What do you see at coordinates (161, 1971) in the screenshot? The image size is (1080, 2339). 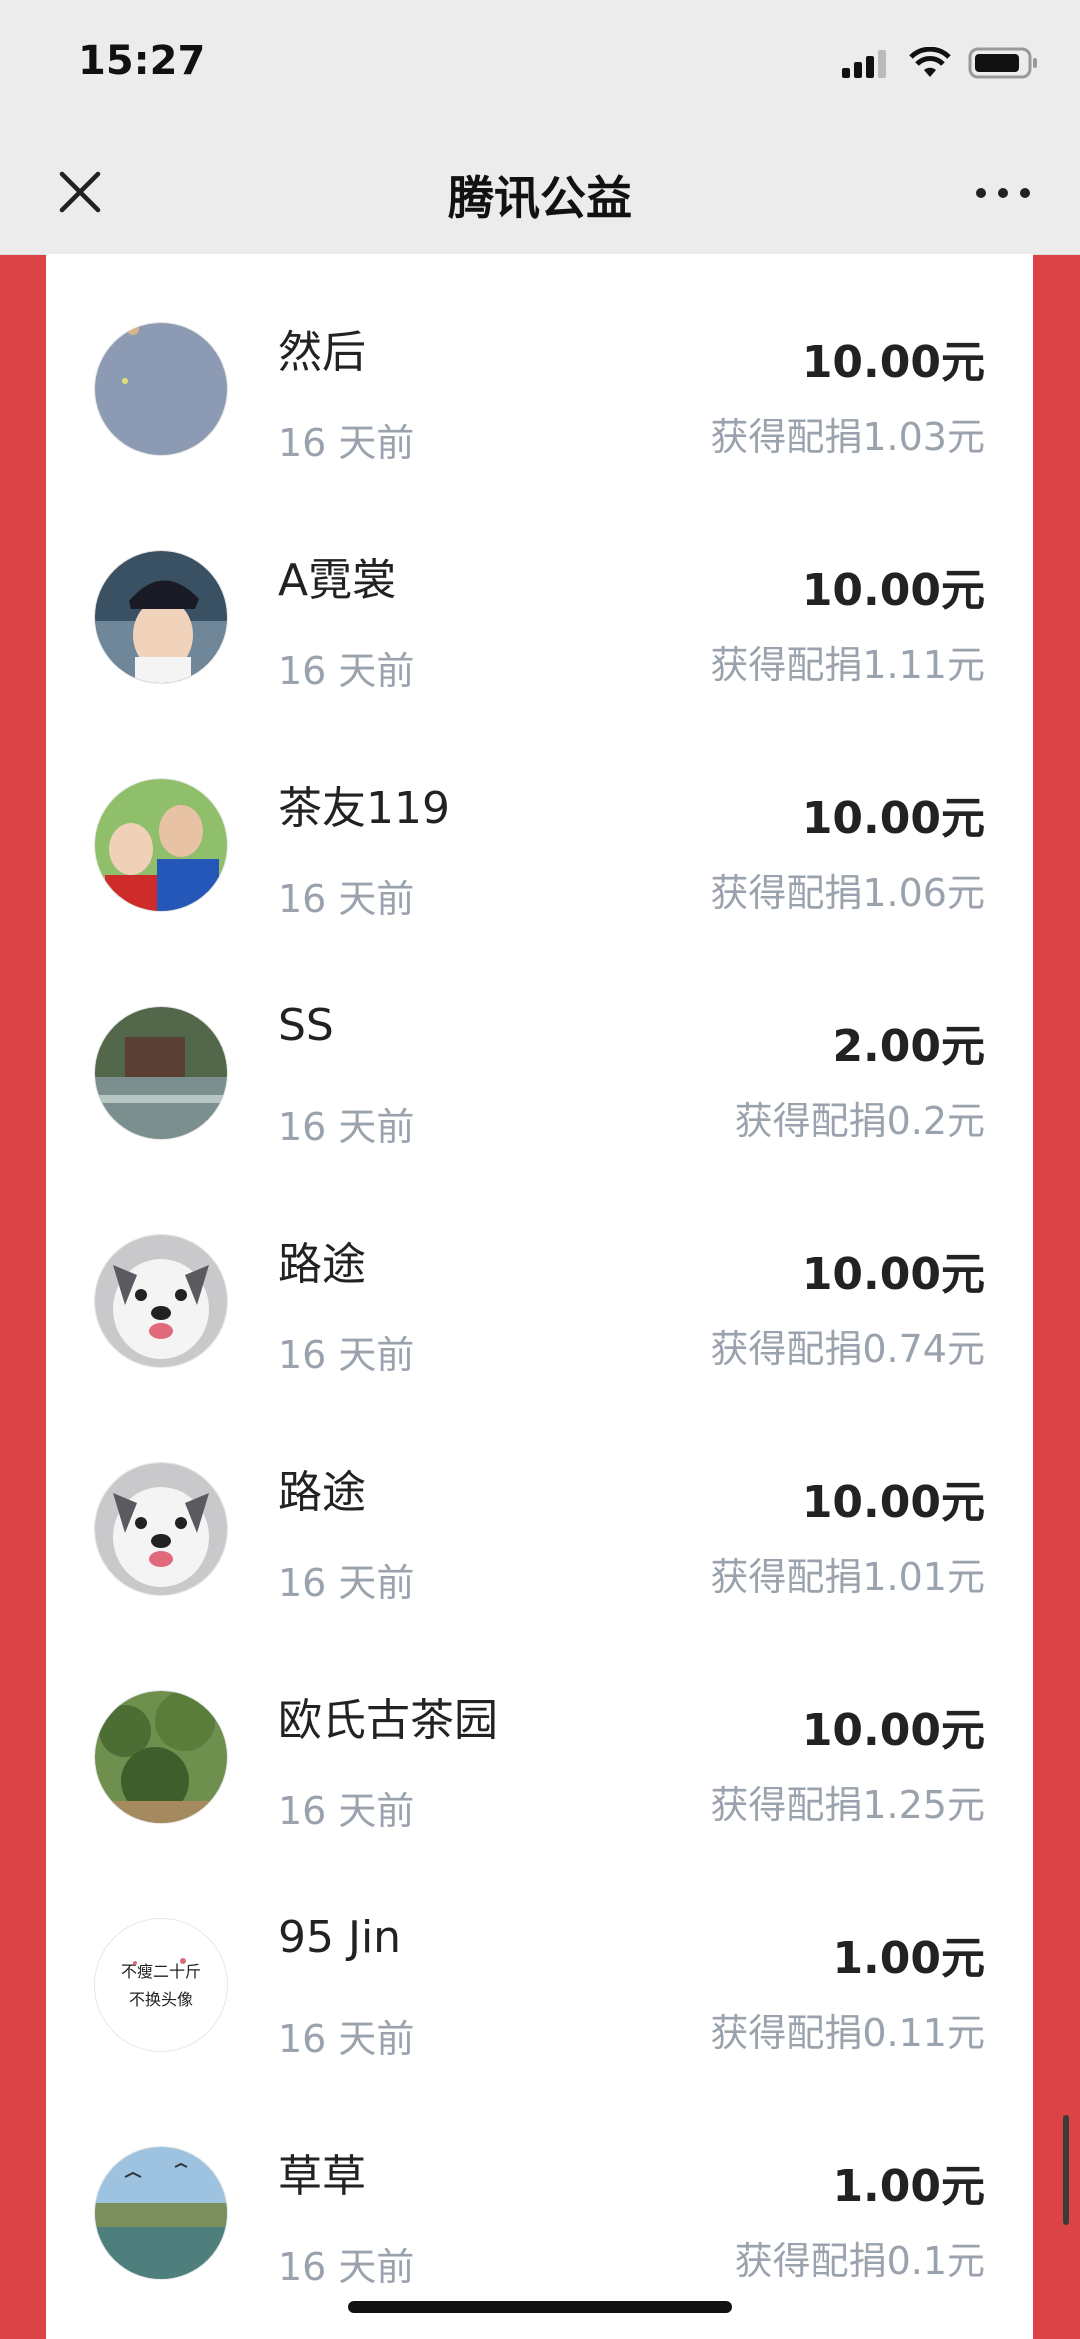 I see `avatar-slogan-line1: 不瘦二十斤` at bounding box center [161, 1971].